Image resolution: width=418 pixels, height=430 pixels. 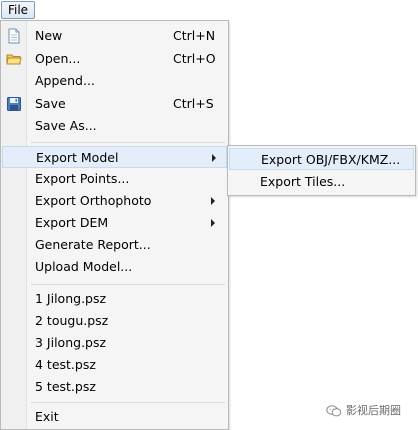 I want to click on menu-item-save: Save Ctrl+S, so click(x=114, y=104).